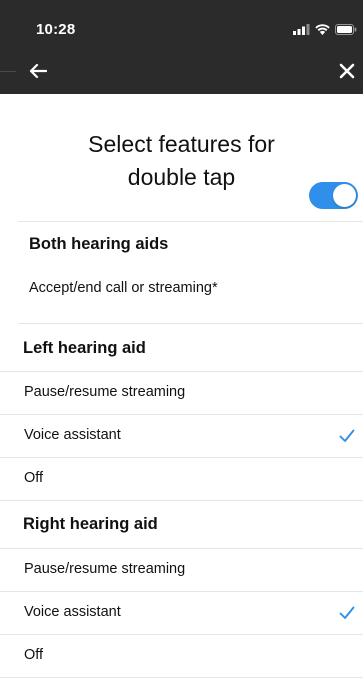 Image resolution: width=363 pixels, height=700 pixels. Describe the element at coordinates (181, 144) in the screenshot. I see `page-title-line1: Select features for` at that location.